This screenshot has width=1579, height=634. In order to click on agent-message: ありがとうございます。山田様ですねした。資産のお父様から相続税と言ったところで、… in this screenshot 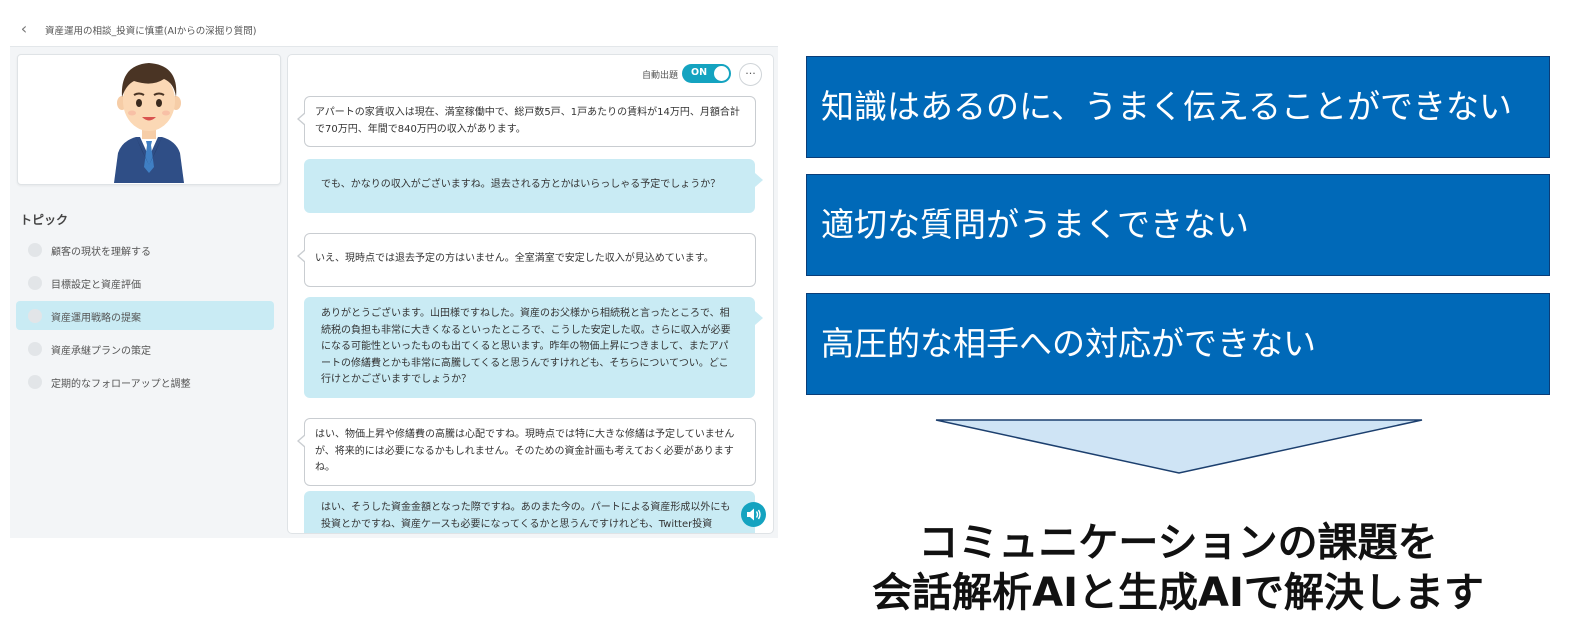, I will do `click(533, 347)`.